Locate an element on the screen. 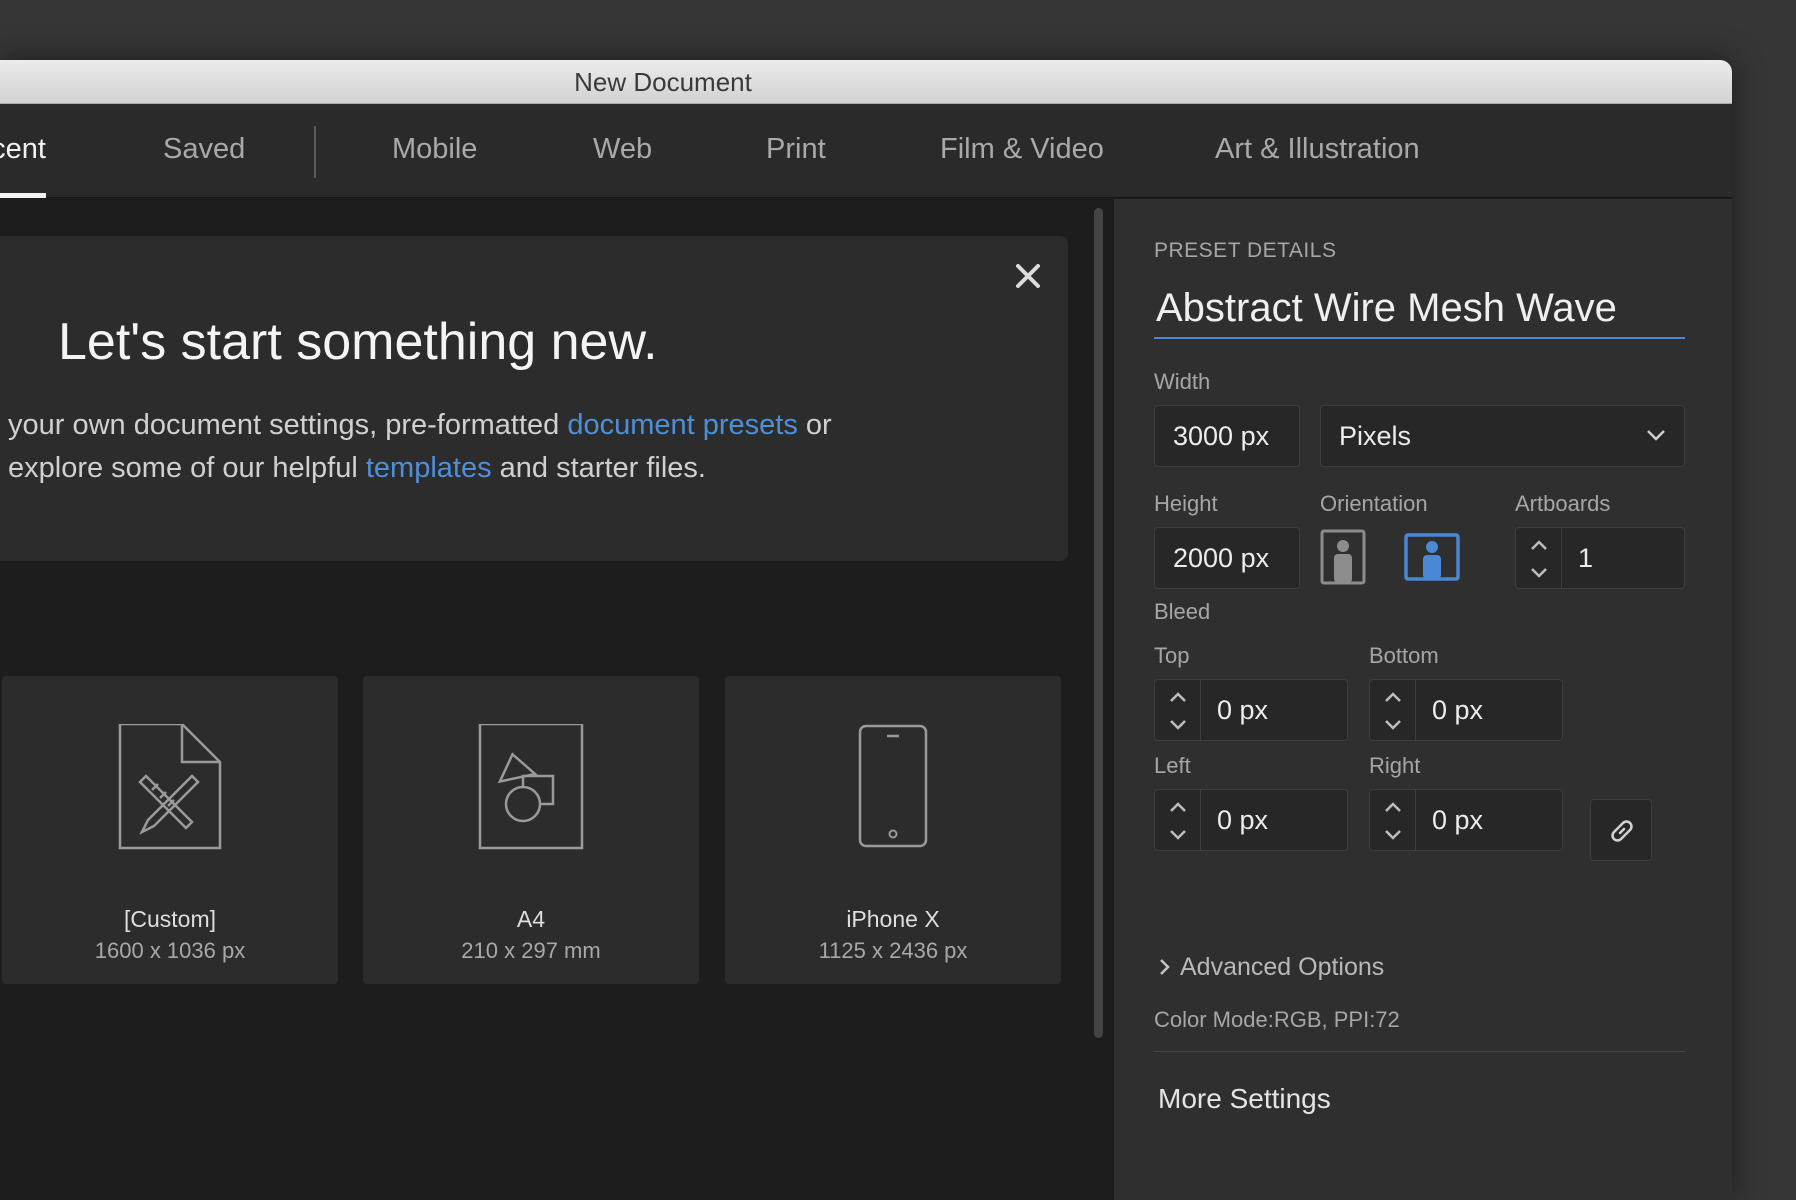 The width and height of the screenshot is (1796, 1200). artboards-label: Artboards is located at coordinates (1563, 503).